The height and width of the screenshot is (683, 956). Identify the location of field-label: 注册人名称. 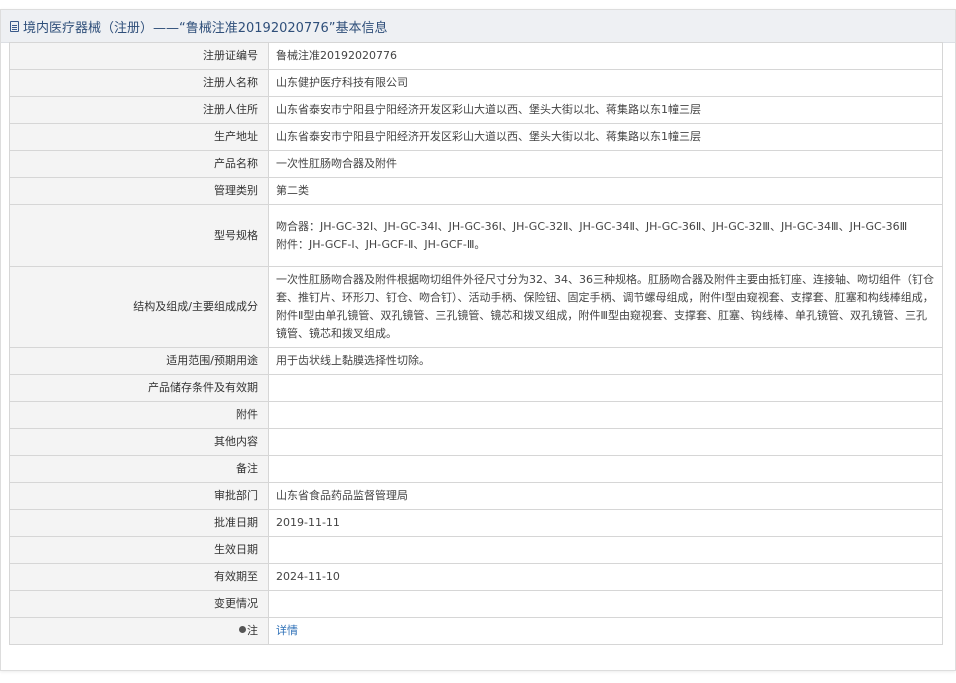
(139, 83).